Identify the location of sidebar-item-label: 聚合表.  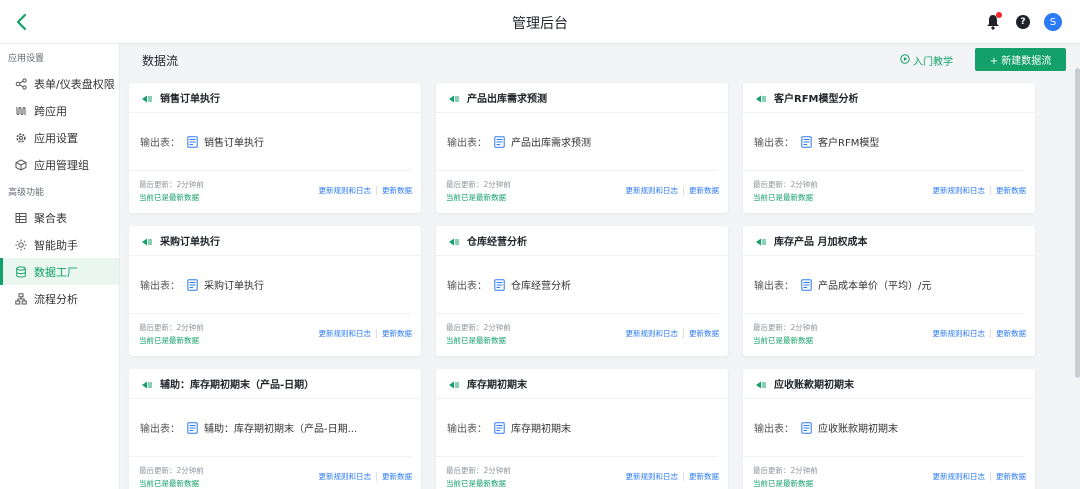
(50, 218).